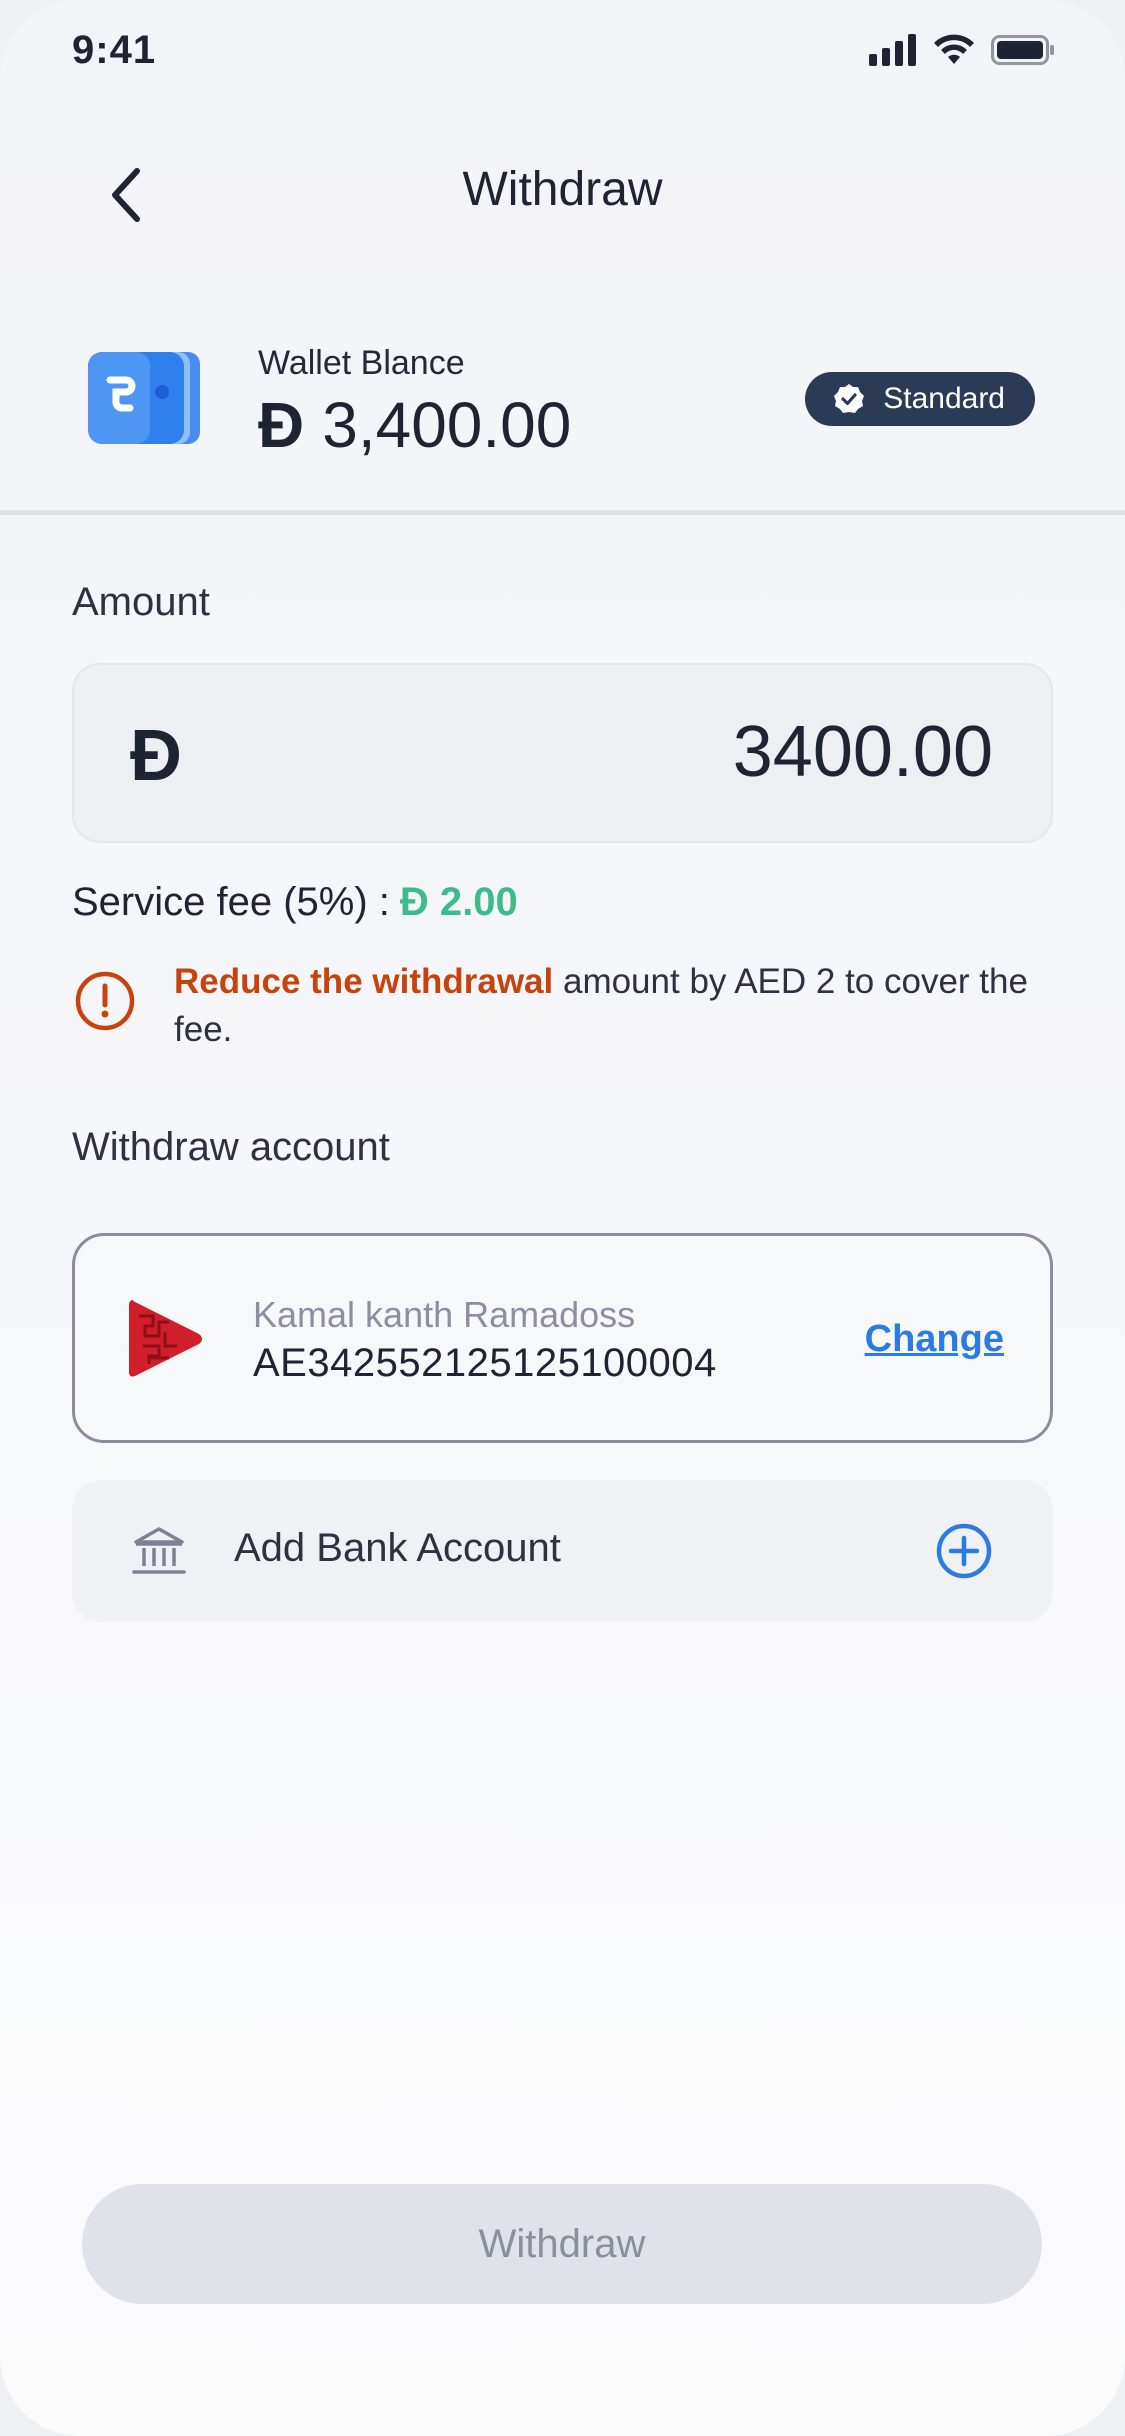 Image resolution: width=1125 pixels, height=2436 pixels. Describe the element at coordinates (862, 752) in the screenshot. I see `amount-value: 3400.00` at that location.